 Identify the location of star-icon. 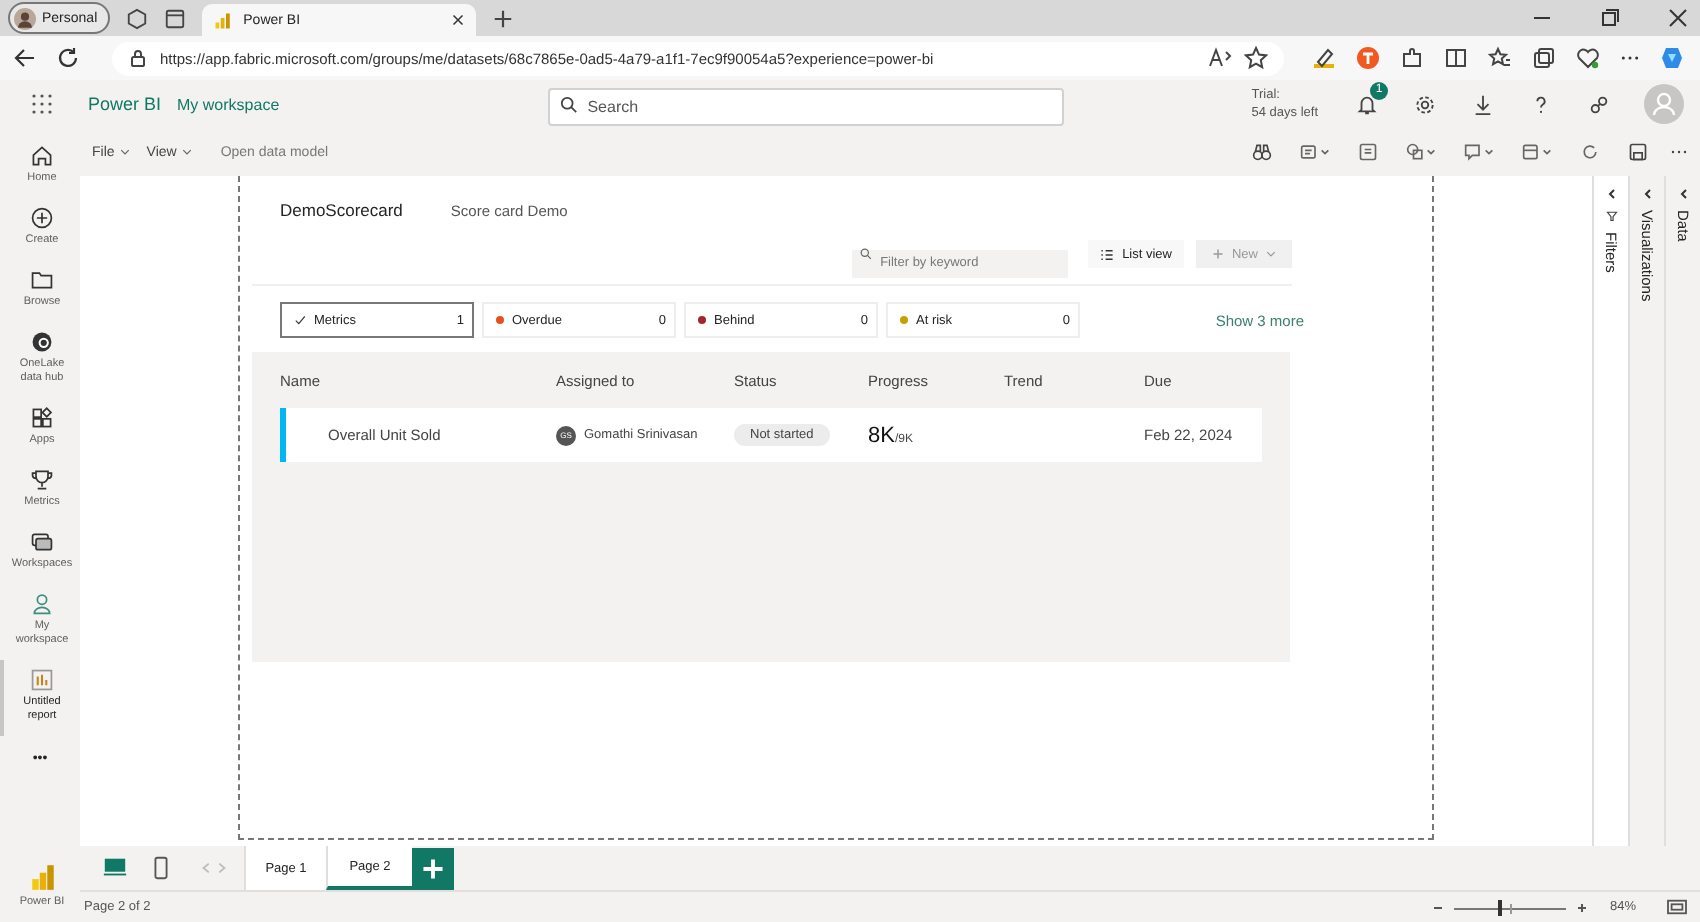
(1256, 58).